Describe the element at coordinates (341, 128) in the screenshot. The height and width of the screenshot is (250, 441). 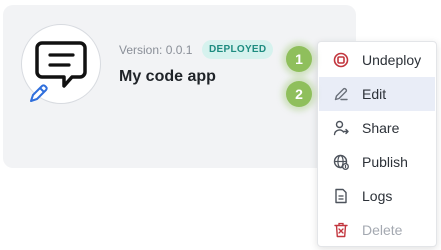
I see `share-icon` at that location.